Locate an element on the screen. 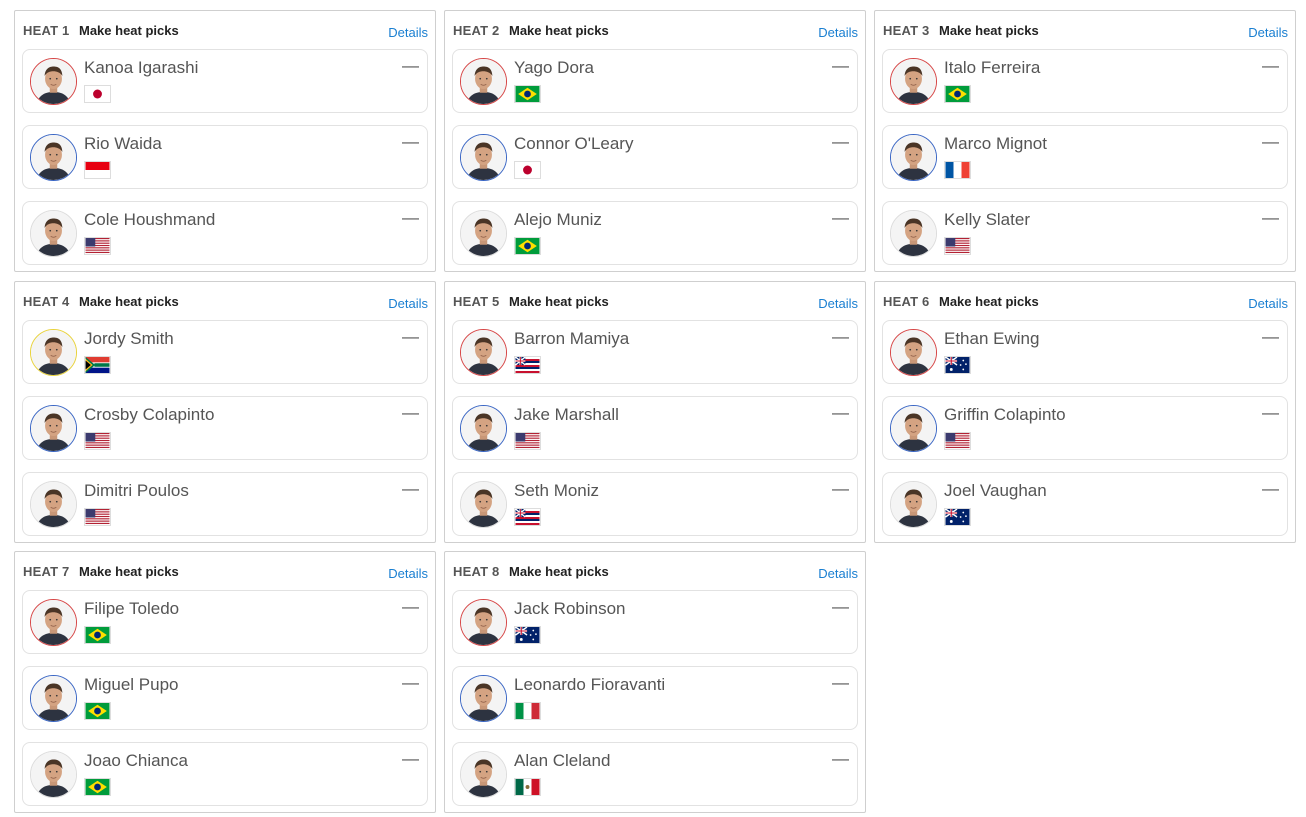  athlete-name: Filipe Toledo is located at coordinates (132, 608).